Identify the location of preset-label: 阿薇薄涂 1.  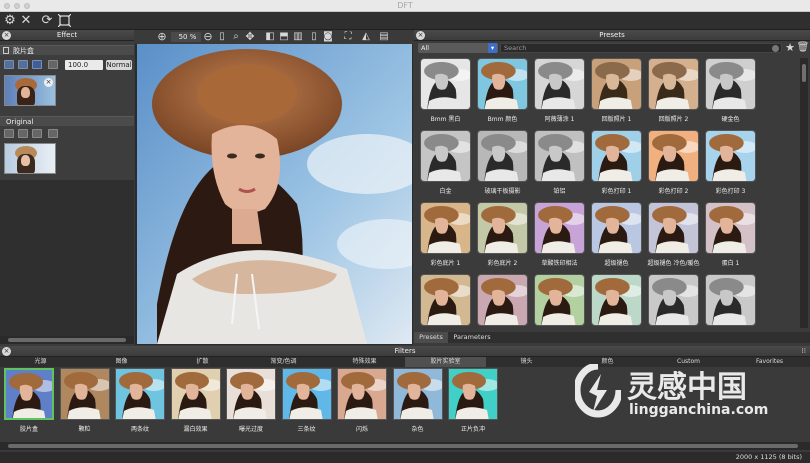
(559, 119).